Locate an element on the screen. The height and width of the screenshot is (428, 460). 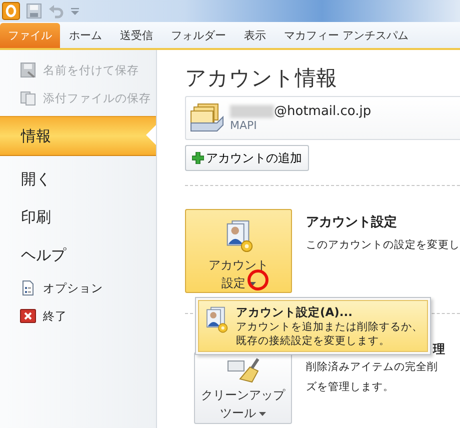
account-card: @hotmail.co.jp MAPI is located at coordinates (322, 118).